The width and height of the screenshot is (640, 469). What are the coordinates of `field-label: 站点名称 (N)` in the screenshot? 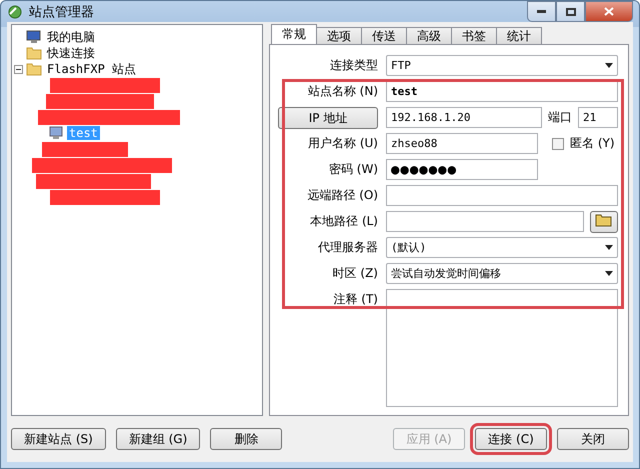 It's located at (342, 91).